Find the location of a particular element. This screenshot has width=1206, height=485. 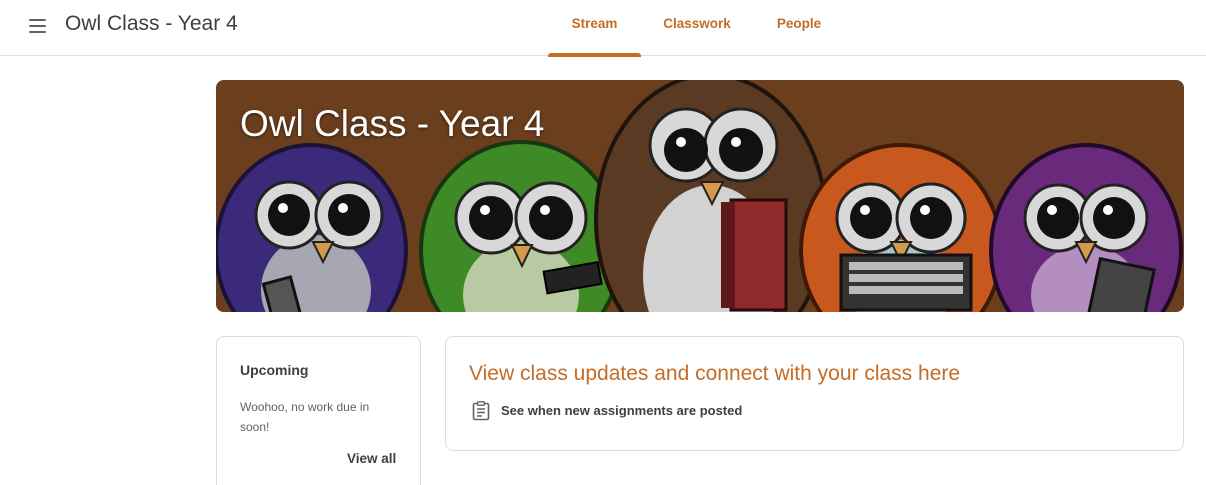

brown-owl is located at coordinates (711, 196).